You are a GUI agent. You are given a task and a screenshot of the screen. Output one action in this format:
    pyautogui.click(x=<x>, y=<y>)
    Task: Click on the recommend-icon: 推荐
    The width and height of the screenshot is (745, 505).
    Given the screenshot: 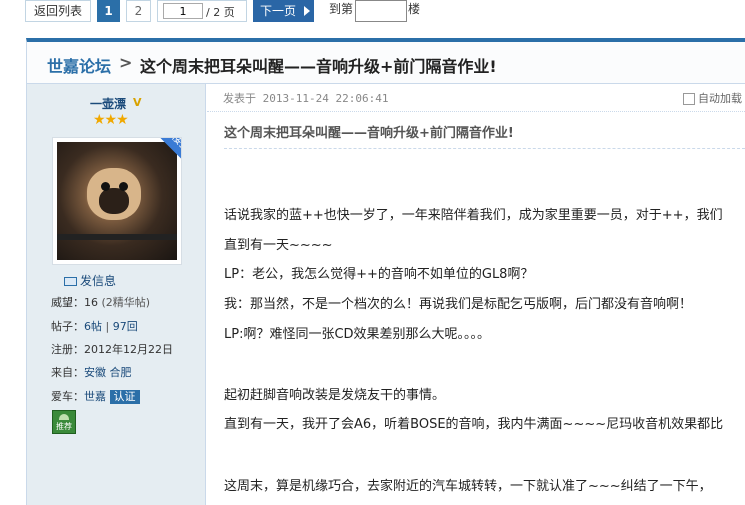 What is the action you would take?
    pyautogui.click(x=64, y=422)
    